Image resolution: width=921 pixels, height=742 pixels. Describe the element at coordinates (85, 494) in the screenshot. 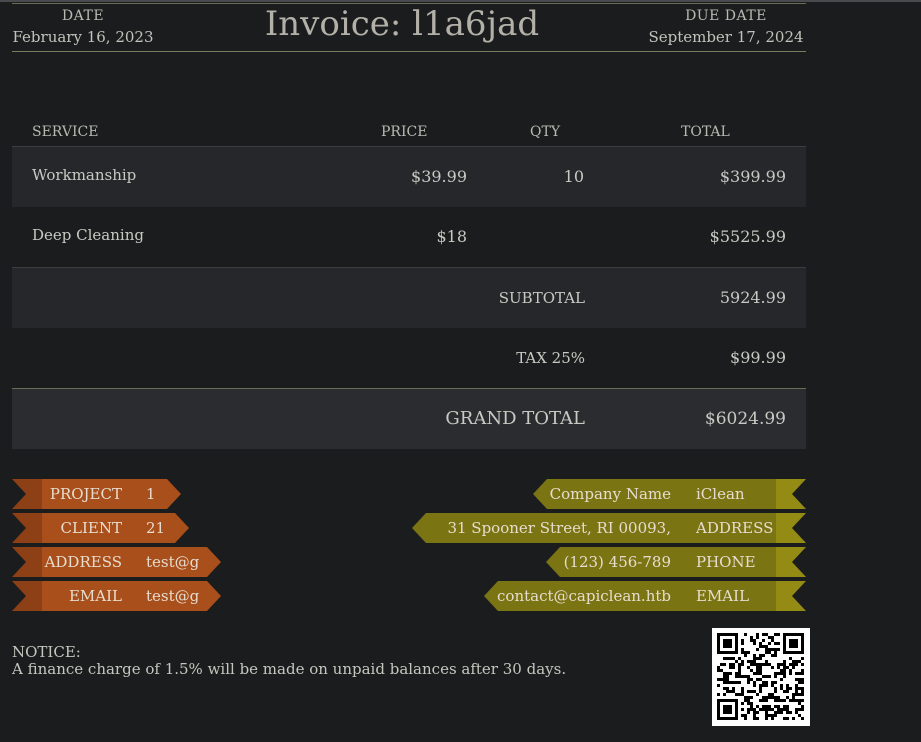

I see `tag-label: PROJECT` at that location.